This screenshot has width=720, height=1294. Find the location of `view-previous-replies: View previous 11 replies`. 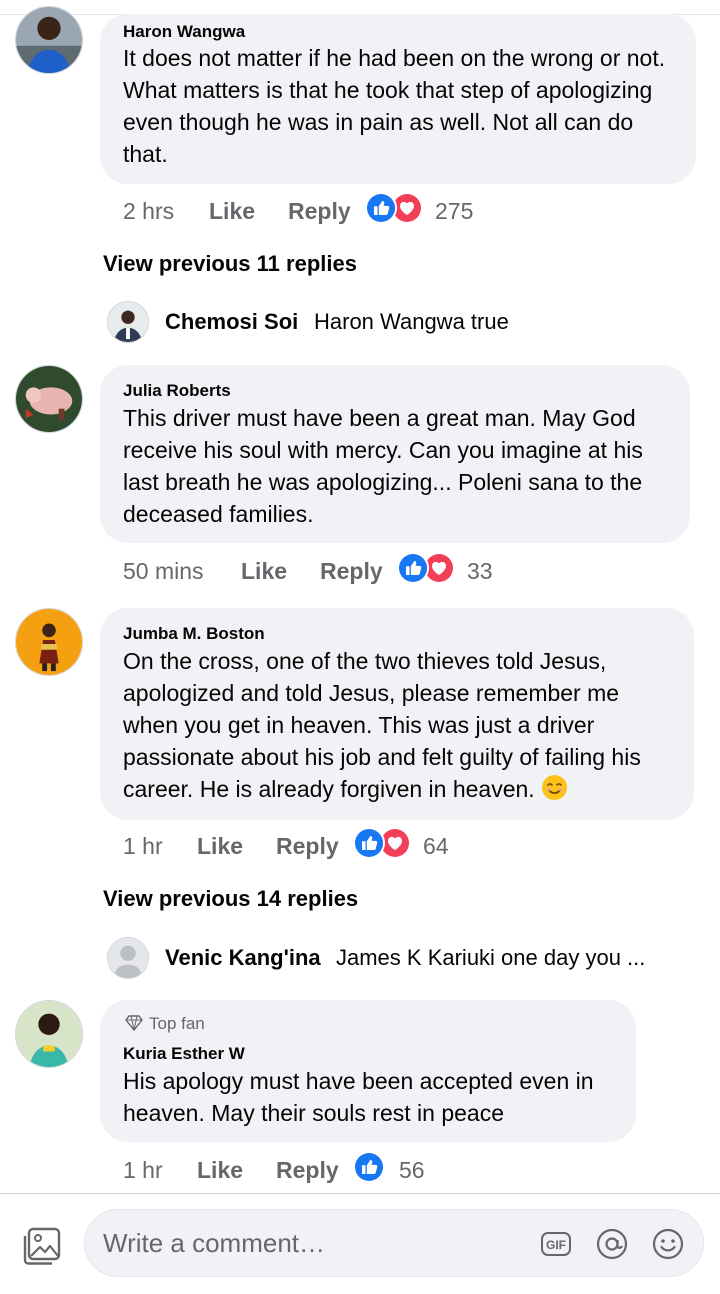

view-previous-replies: View previous 11 replies is located at coordinates (230, 264).